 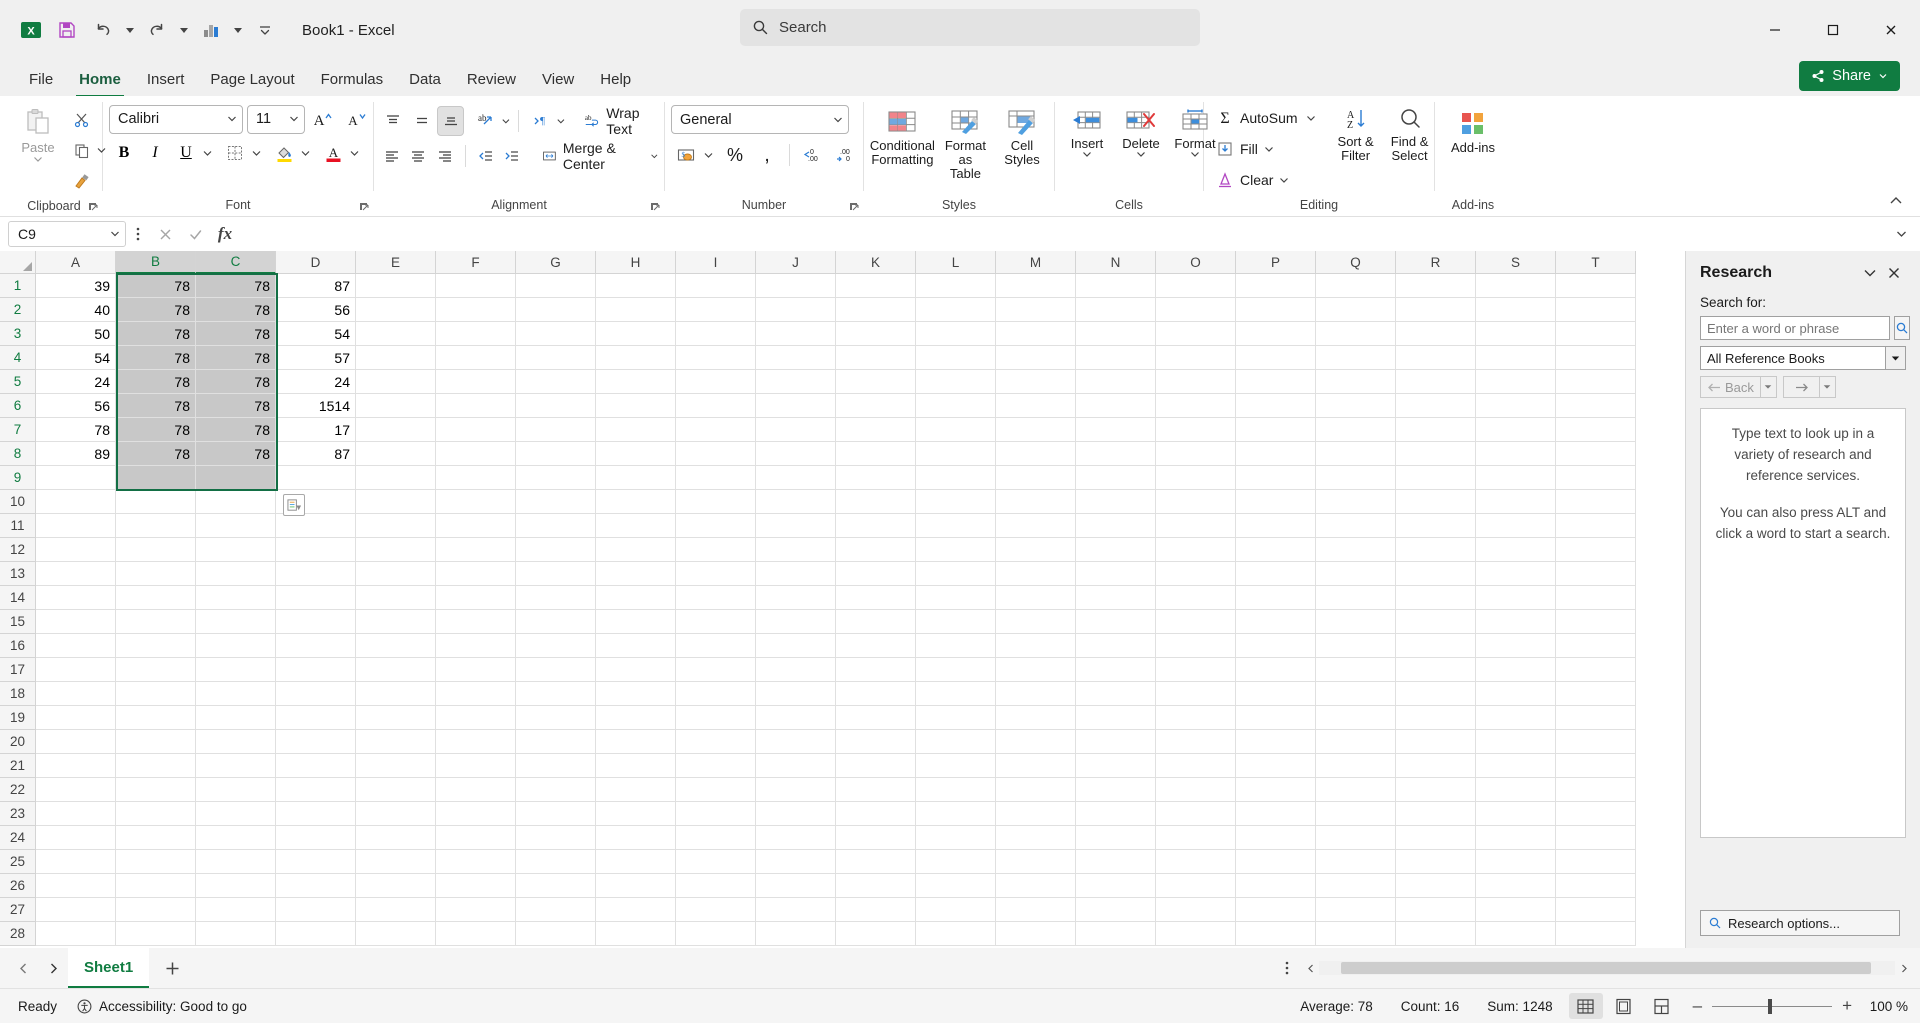 I want to click on cell-G18, so click(x=556, y=694).